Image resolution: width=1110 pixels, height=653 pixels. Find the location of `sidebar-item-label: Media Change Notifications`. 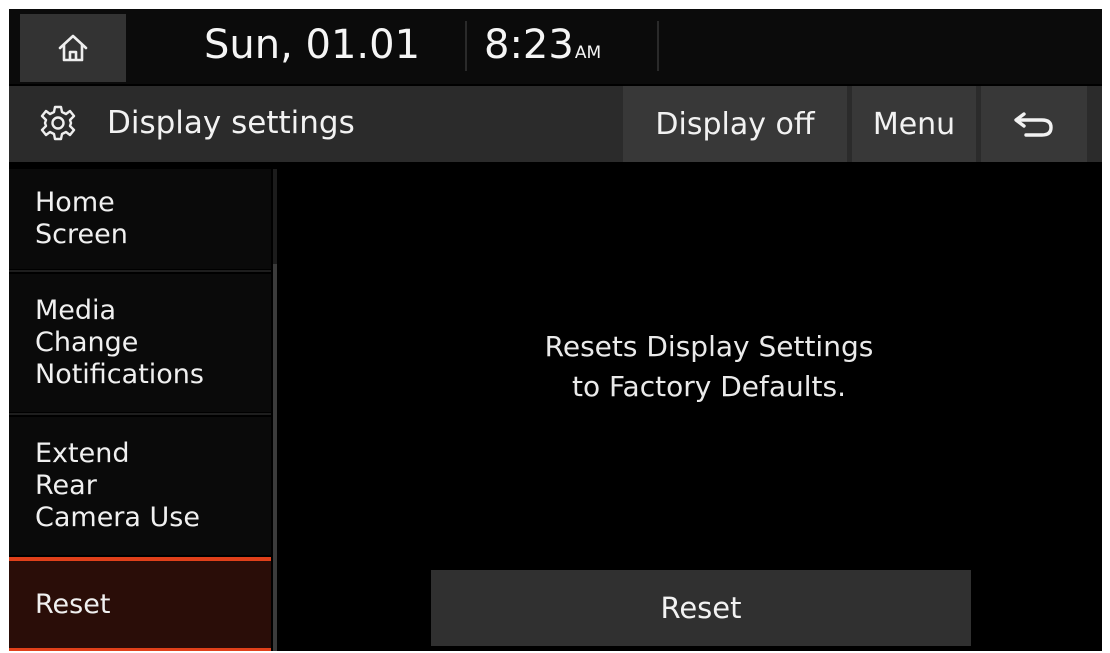

sidebar-item-label: Media Change Notifications is located at coordinates (119, 342).